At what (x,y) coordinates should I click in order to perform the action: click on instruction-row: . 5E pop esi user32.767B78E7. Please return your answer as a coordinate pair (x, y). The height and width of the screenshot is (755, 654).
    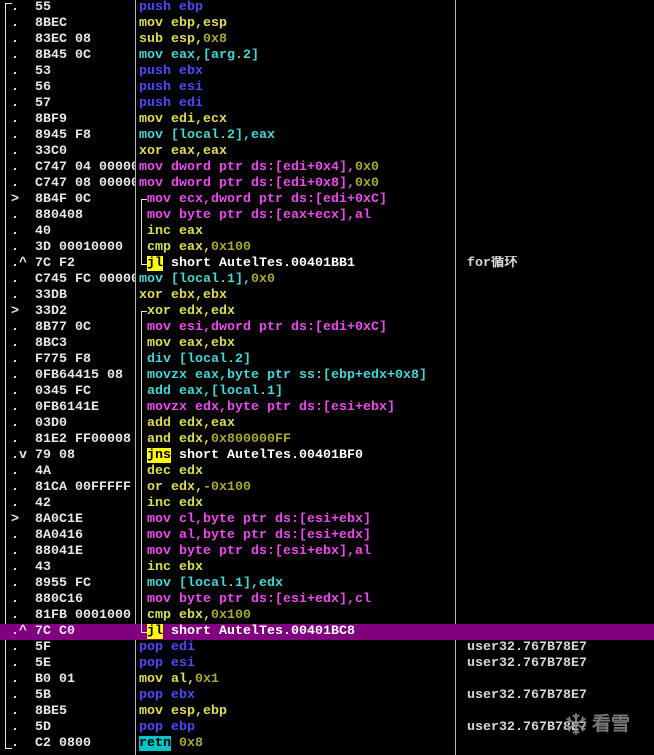
    Looking at the image, I should click on (327, 664).